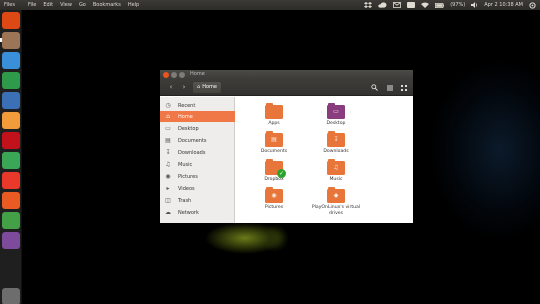 The image size is (540, 304). I want to click on menu-go: Go, so click(82, 5).